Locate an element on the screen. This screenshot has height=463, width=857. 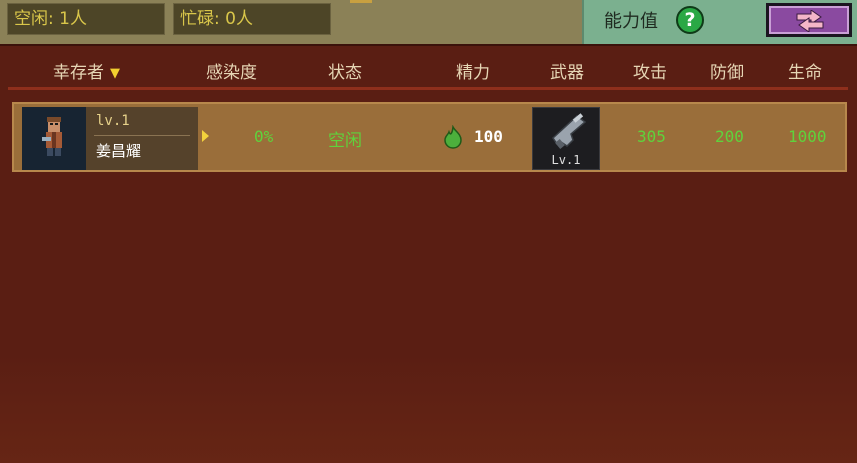
attack-value: 305 is located at coordinates (651, 136).